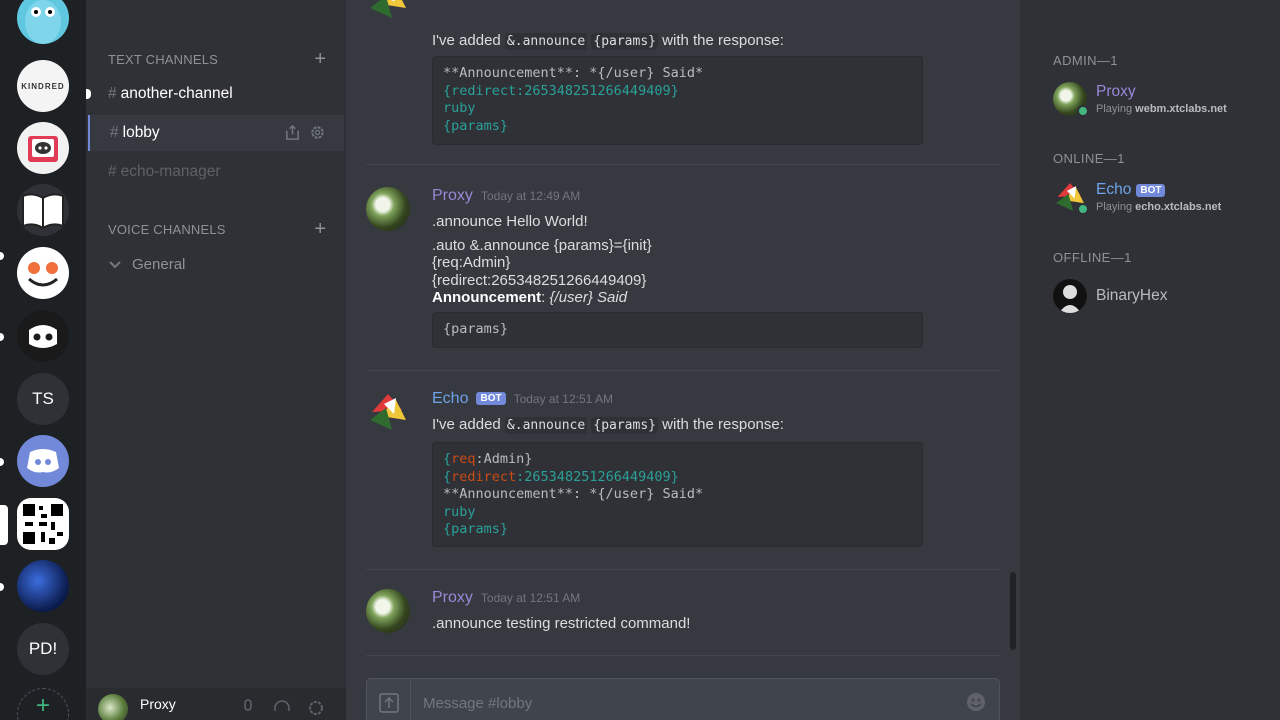  Describe the element at coordinates (530, 196) in the screenshot. I see `timestamp: Today at 12:49 AM` at that location.